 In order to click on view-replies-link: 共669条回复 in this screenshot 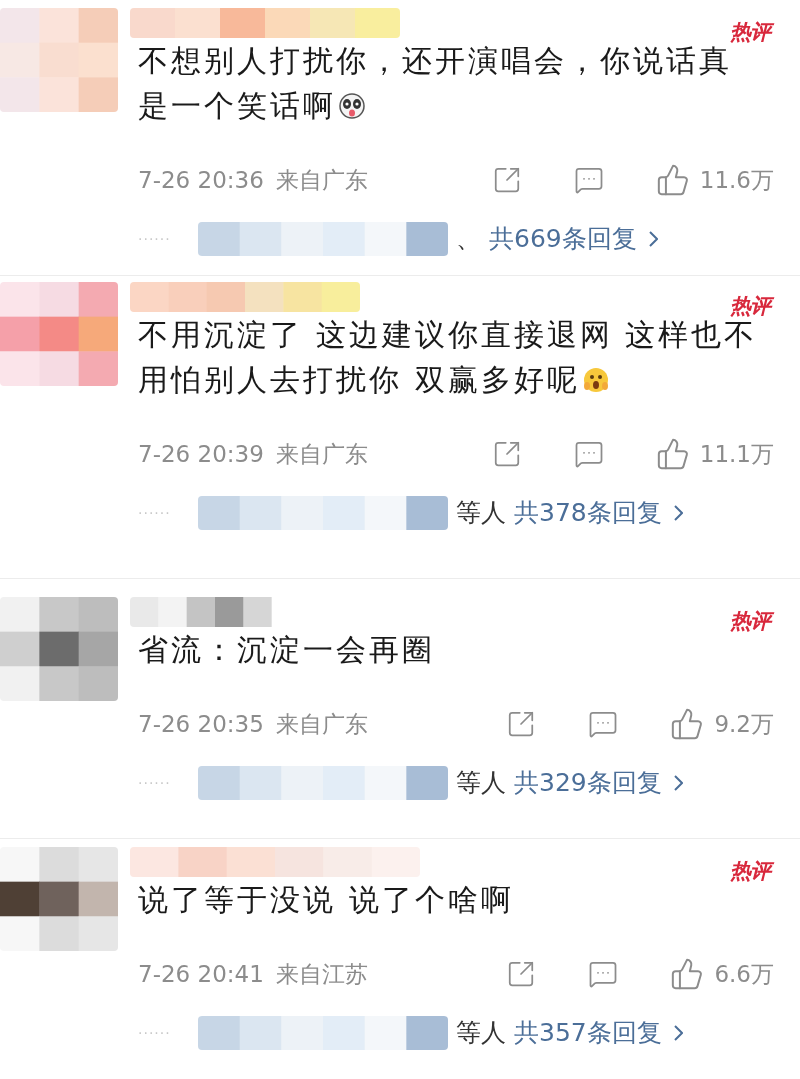, I will do `click(573, 239)`.